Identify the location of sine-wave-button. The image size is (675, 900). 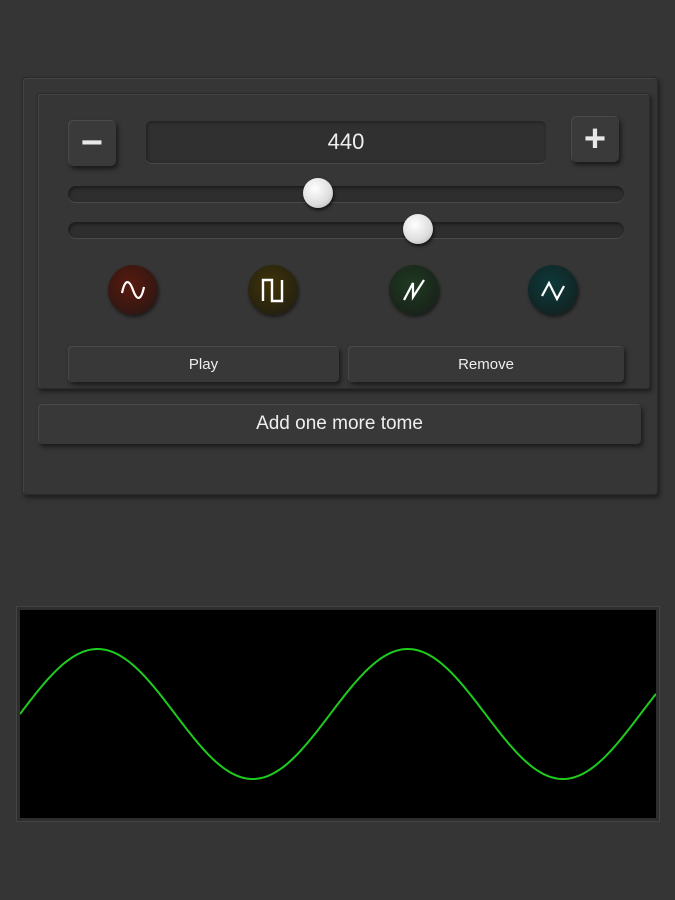
(133, 290).